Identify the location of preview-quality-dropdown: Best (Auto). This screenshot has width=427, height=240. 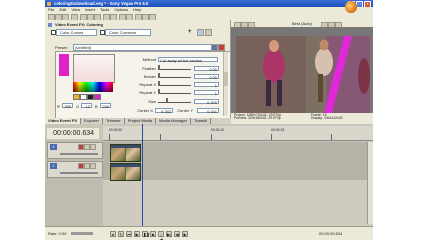
(302, 23).